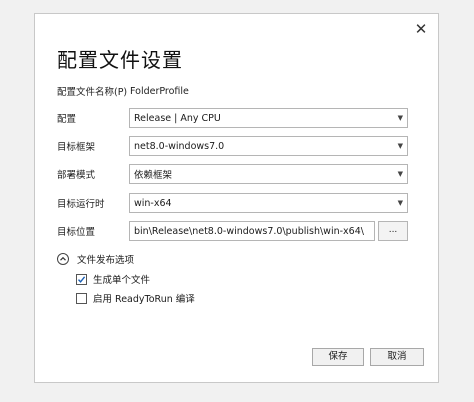 This screenshot has height=402, width=474. What do you see at coordinates (268, 174) in the screenshot?
I see `deployment-mode-select: 依赖框架 ▼` at bounding box center [268, 174].